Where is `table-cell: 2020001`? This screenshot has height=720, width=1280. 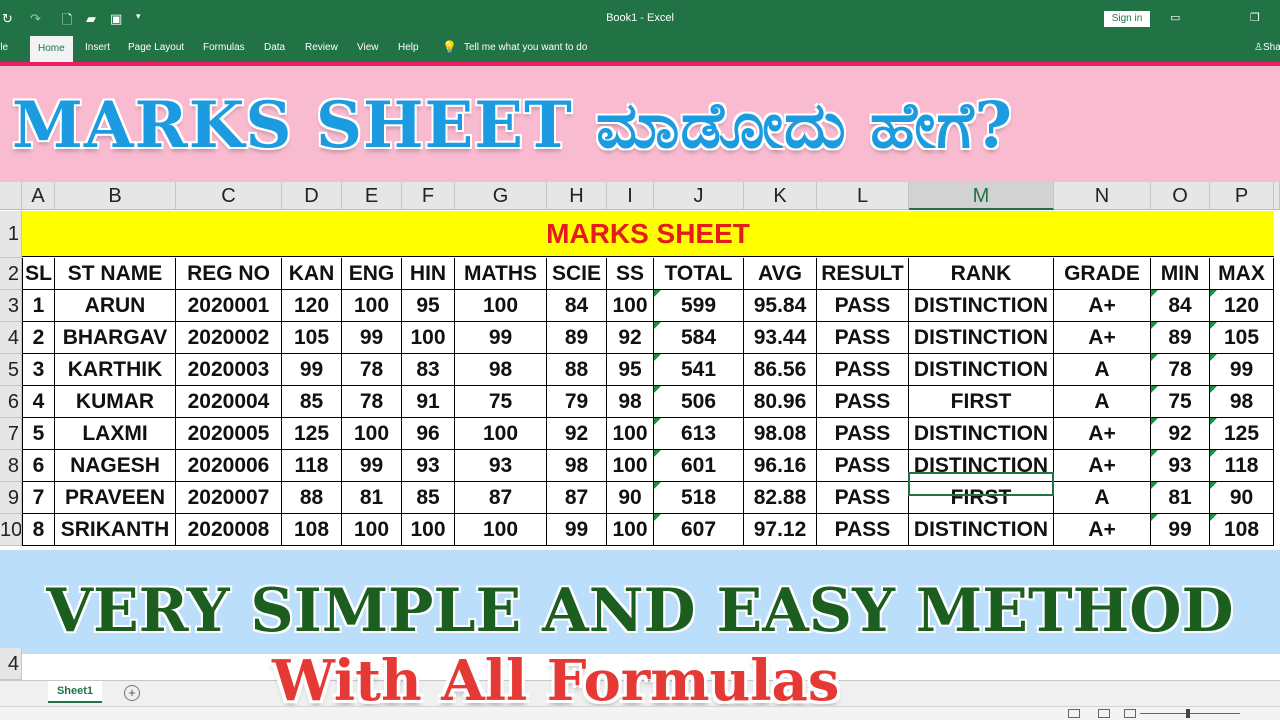 table-cell: 2020001 is located at coordinates (229, 306).